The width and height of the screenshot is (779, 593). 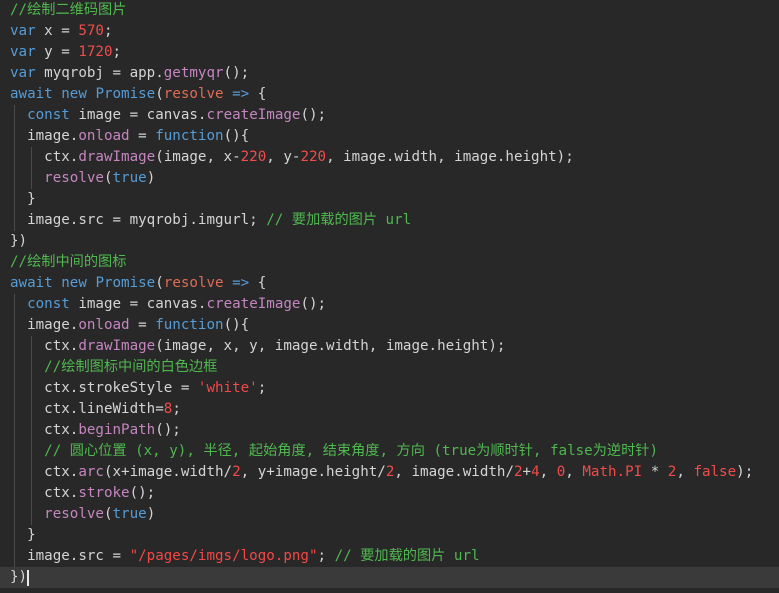 I want to click on code-token-comment: //绘制二维码图片, so click(x=68, y=10).